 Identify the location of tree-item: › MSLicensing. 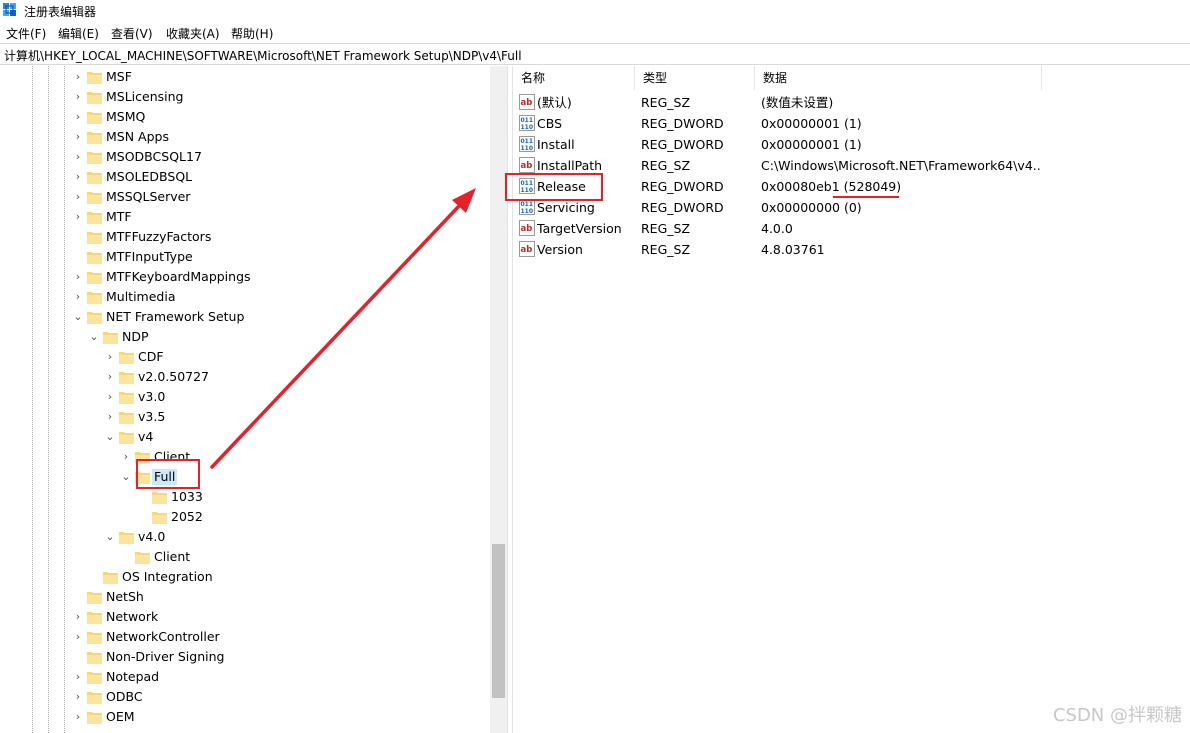
(245, 97).